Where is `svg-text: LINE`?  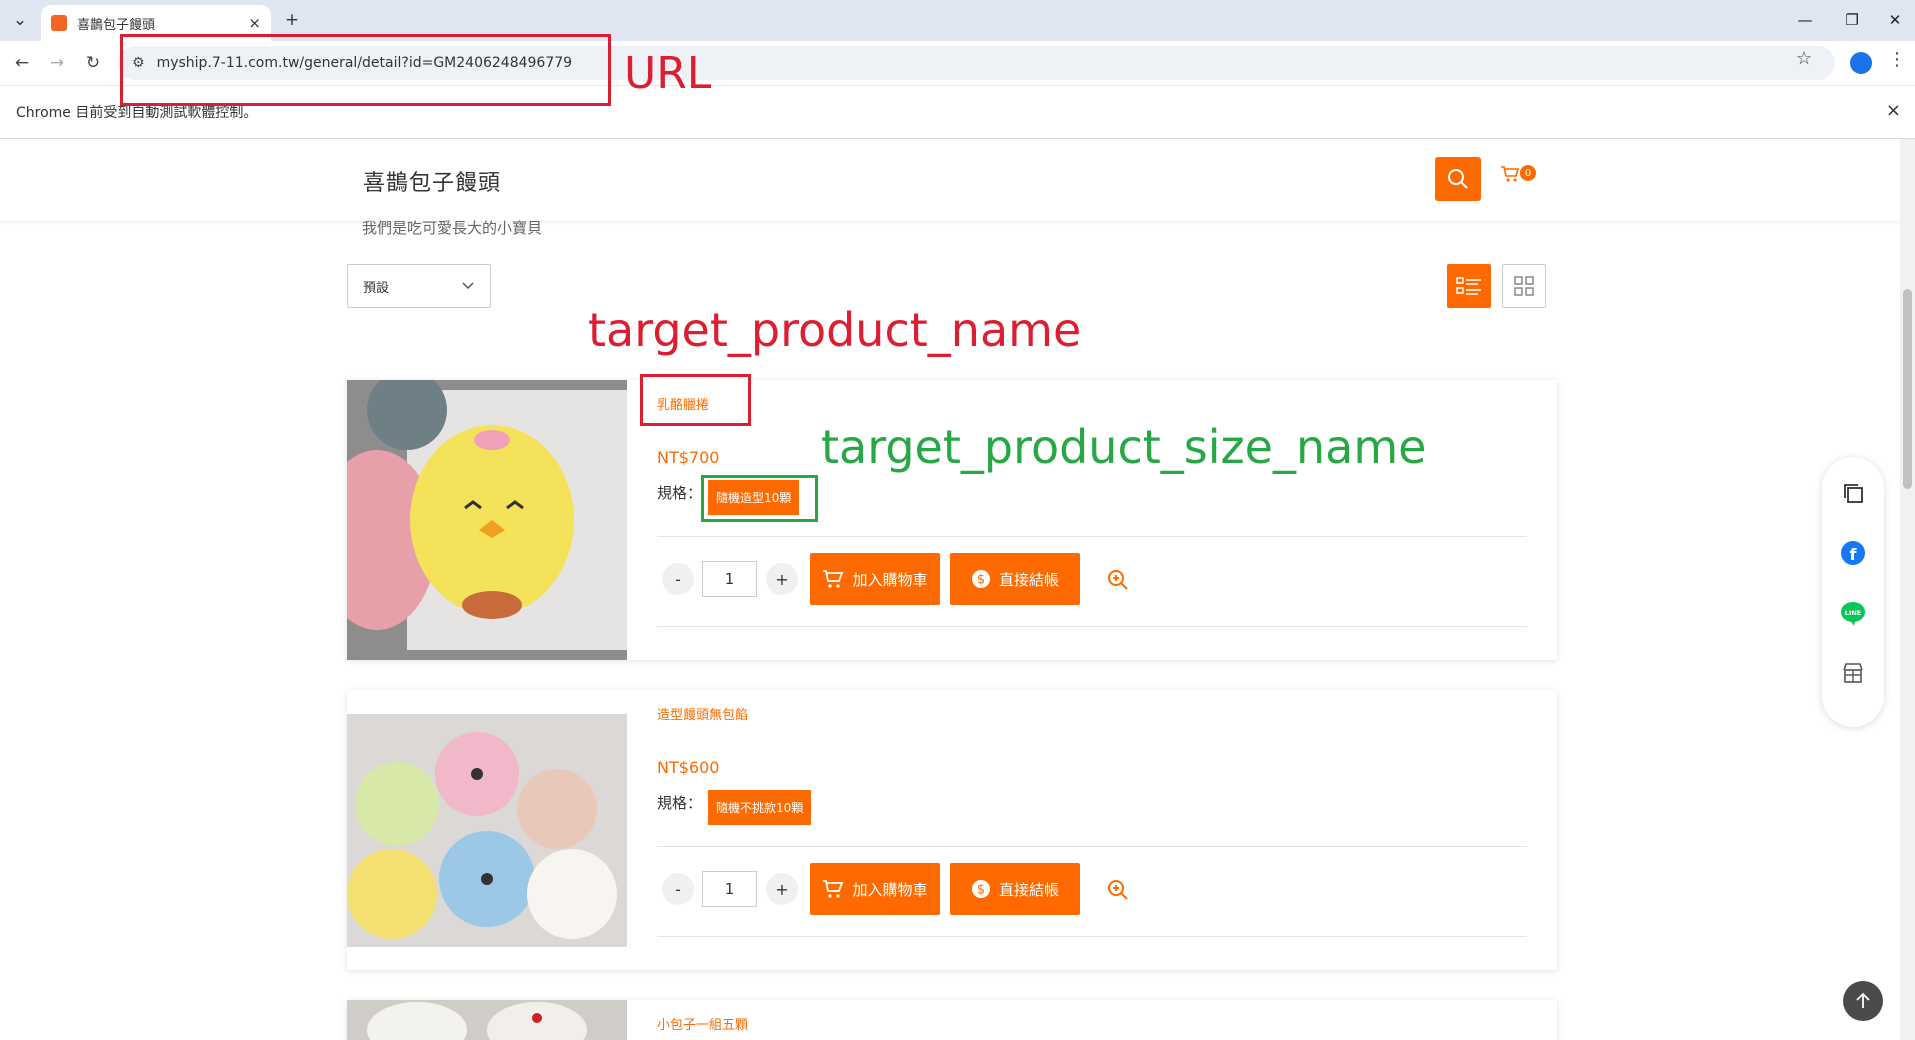
svg-text: LINE is located at coordinates (1853, 613).